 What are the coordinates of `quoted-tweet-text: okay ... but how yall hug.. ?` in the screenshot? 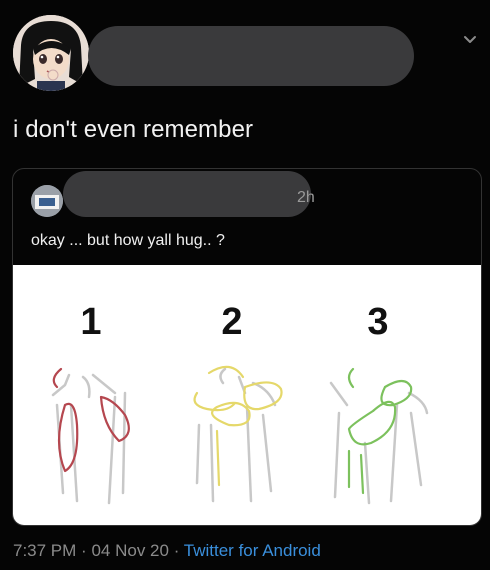 It's located at (128, 240).